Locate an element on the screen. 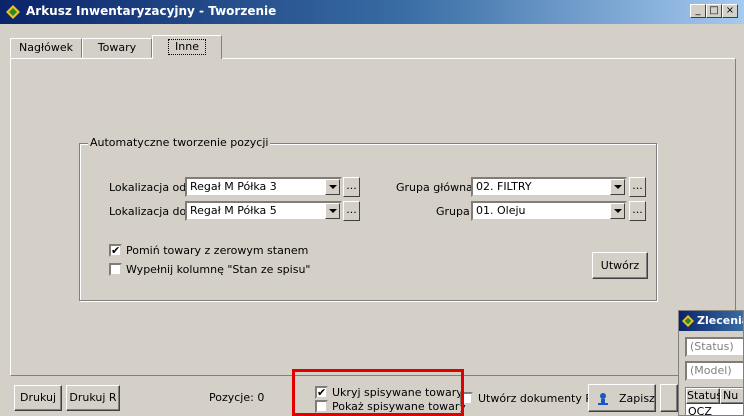  grupa-glowna-combo: 02. FILTRY is located at coordinates (549, 187).